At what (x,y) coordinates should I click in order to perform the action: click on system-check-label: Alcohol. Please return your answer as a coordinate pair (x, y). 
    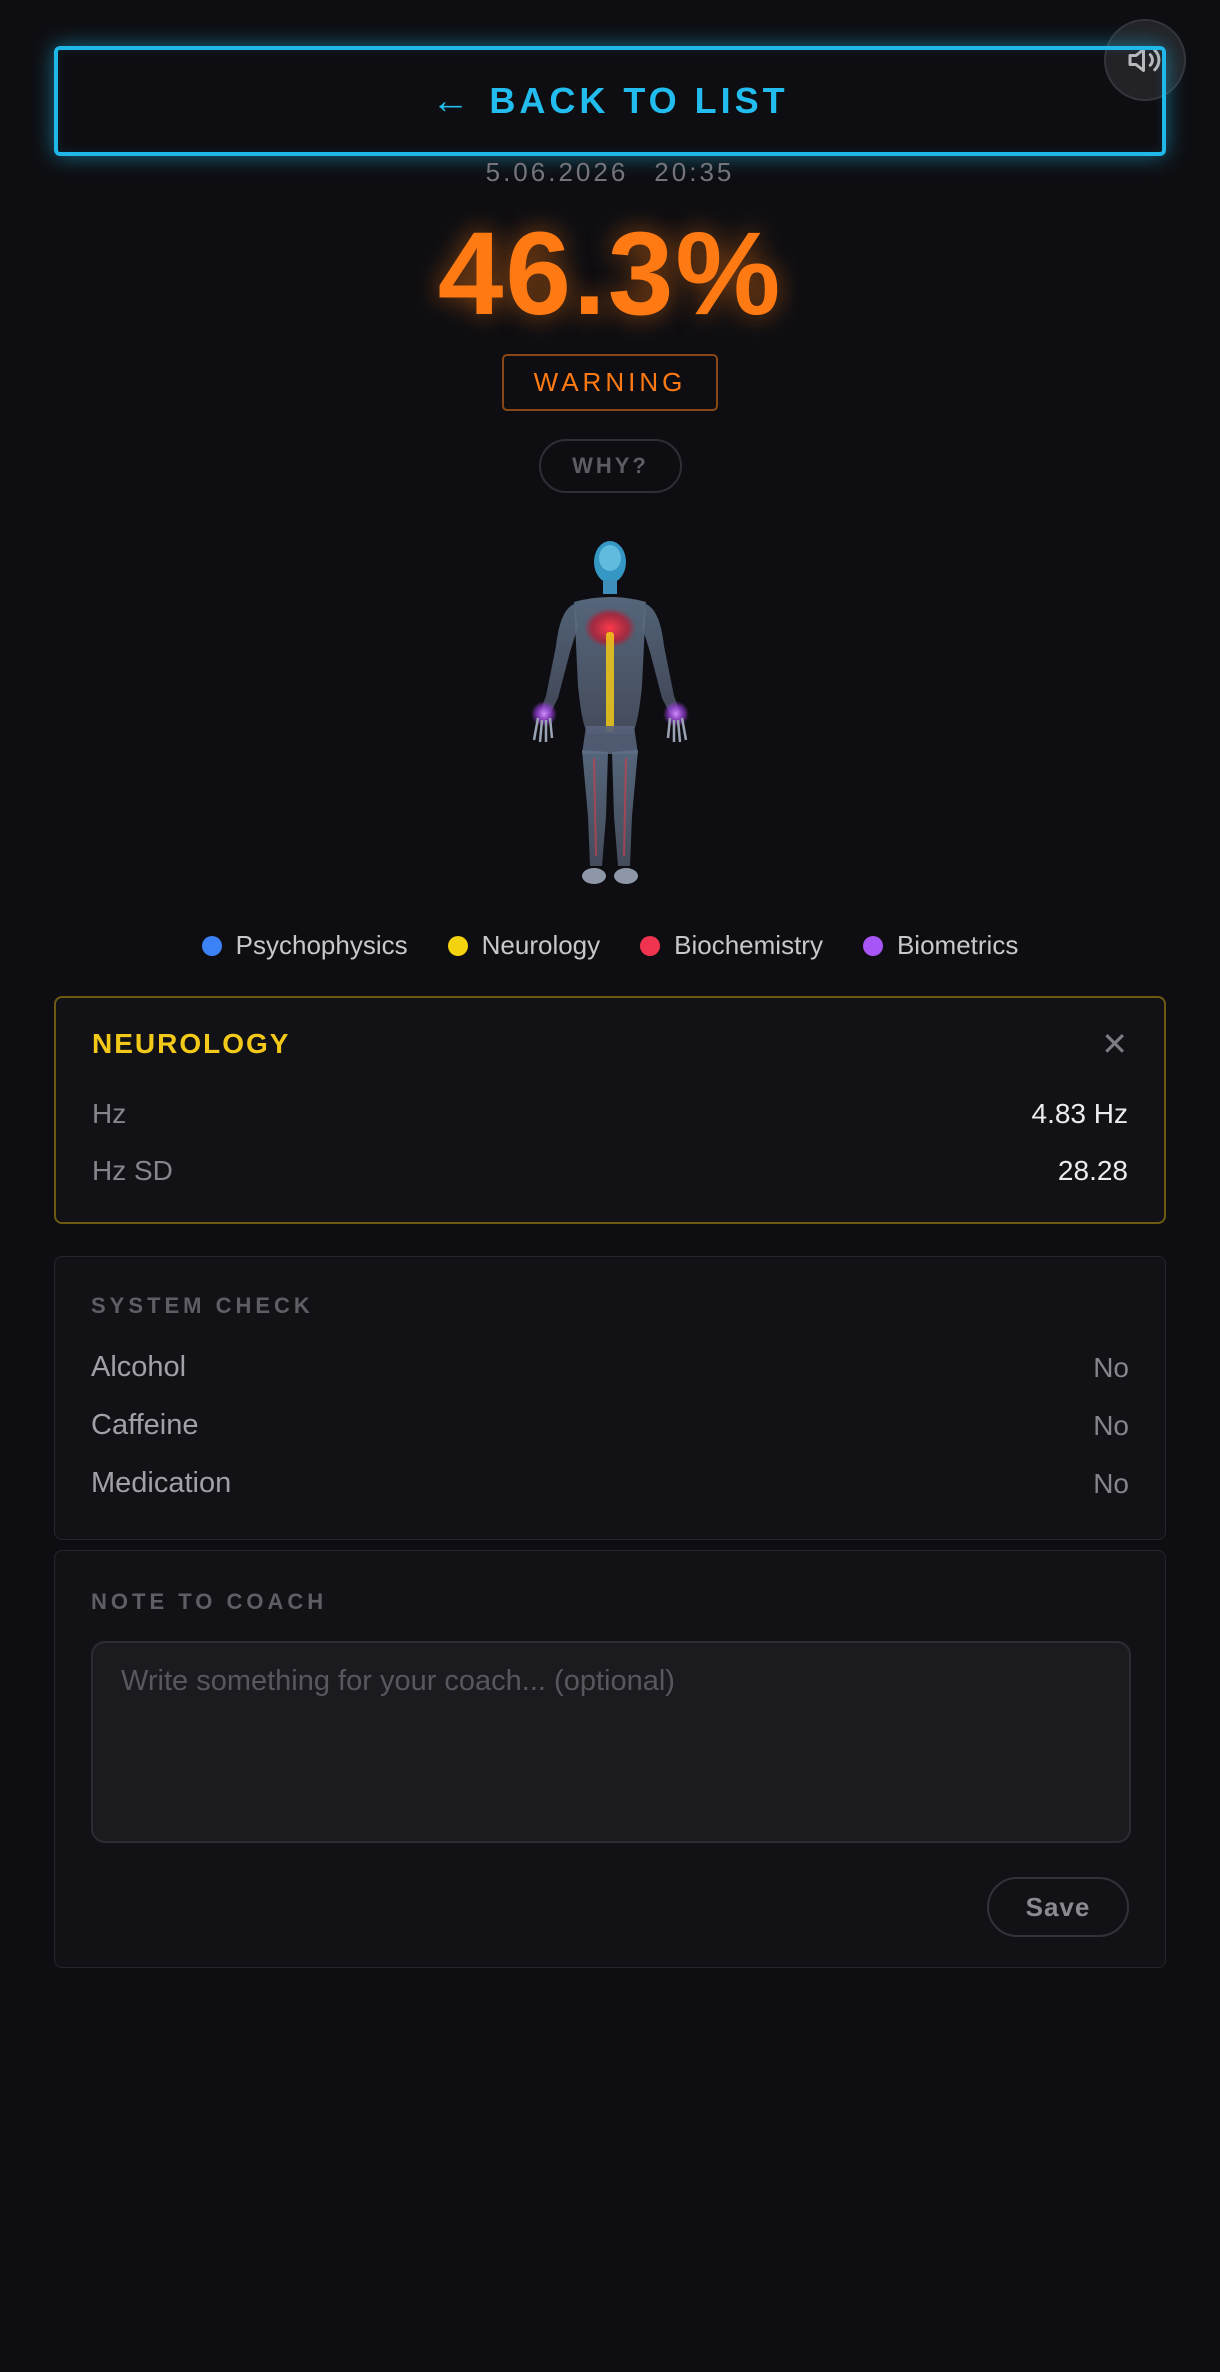
    Looking at the image, I should click on (139, 1367).